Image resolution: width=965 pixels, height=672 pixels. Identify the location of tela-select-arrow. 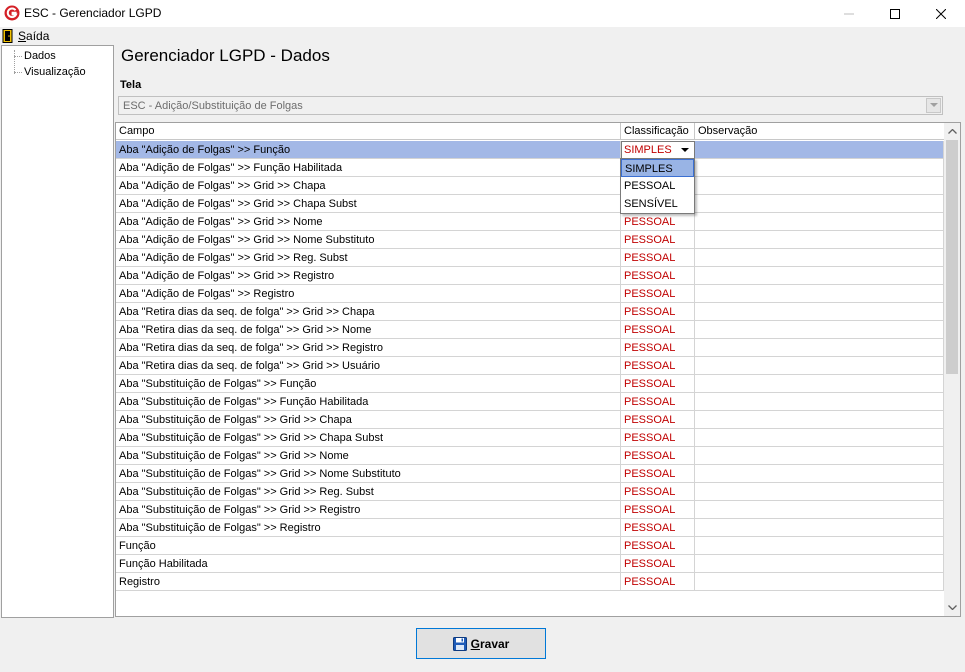
(933, 105).